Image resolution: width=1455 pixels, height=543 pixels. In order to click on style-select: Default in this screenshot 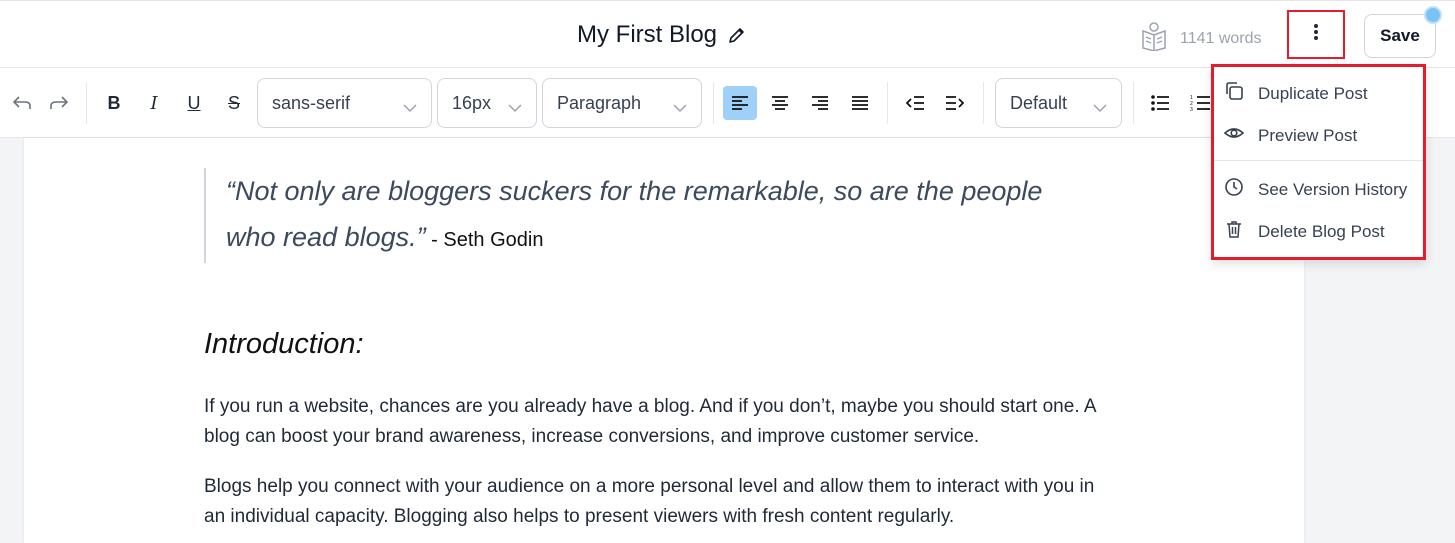, I will do `click(1058, 103)`.